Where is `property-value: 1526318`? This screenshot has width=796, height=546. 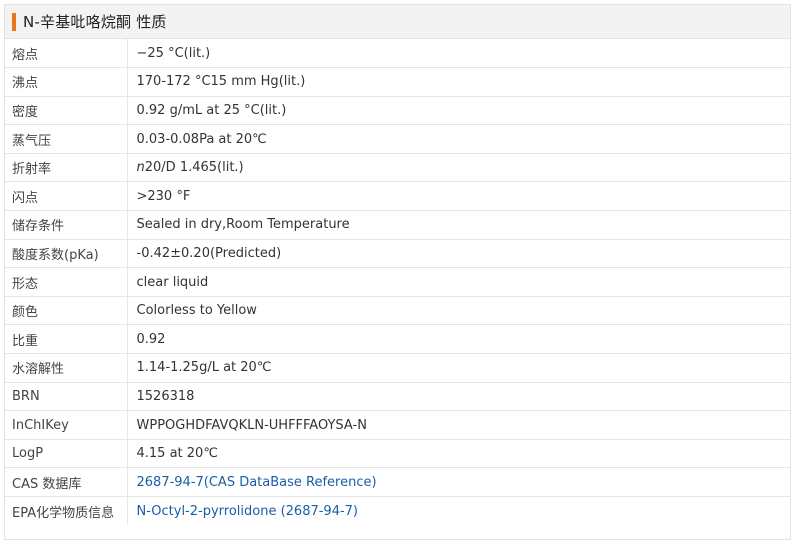
property-value: 1526318 is located at coordinates (458, 397).